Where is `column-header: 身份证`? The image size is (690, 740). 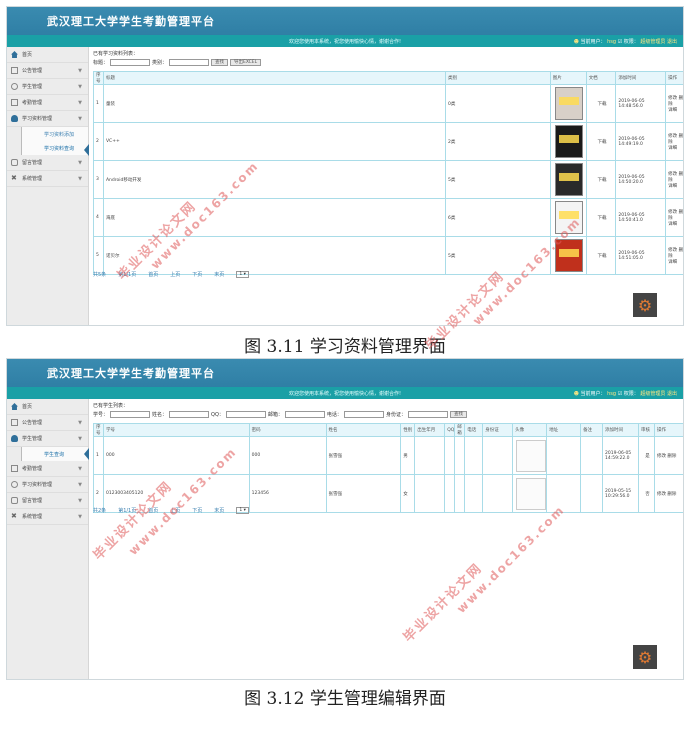 column-header: 身份证 is located at coordinates (498, 430).